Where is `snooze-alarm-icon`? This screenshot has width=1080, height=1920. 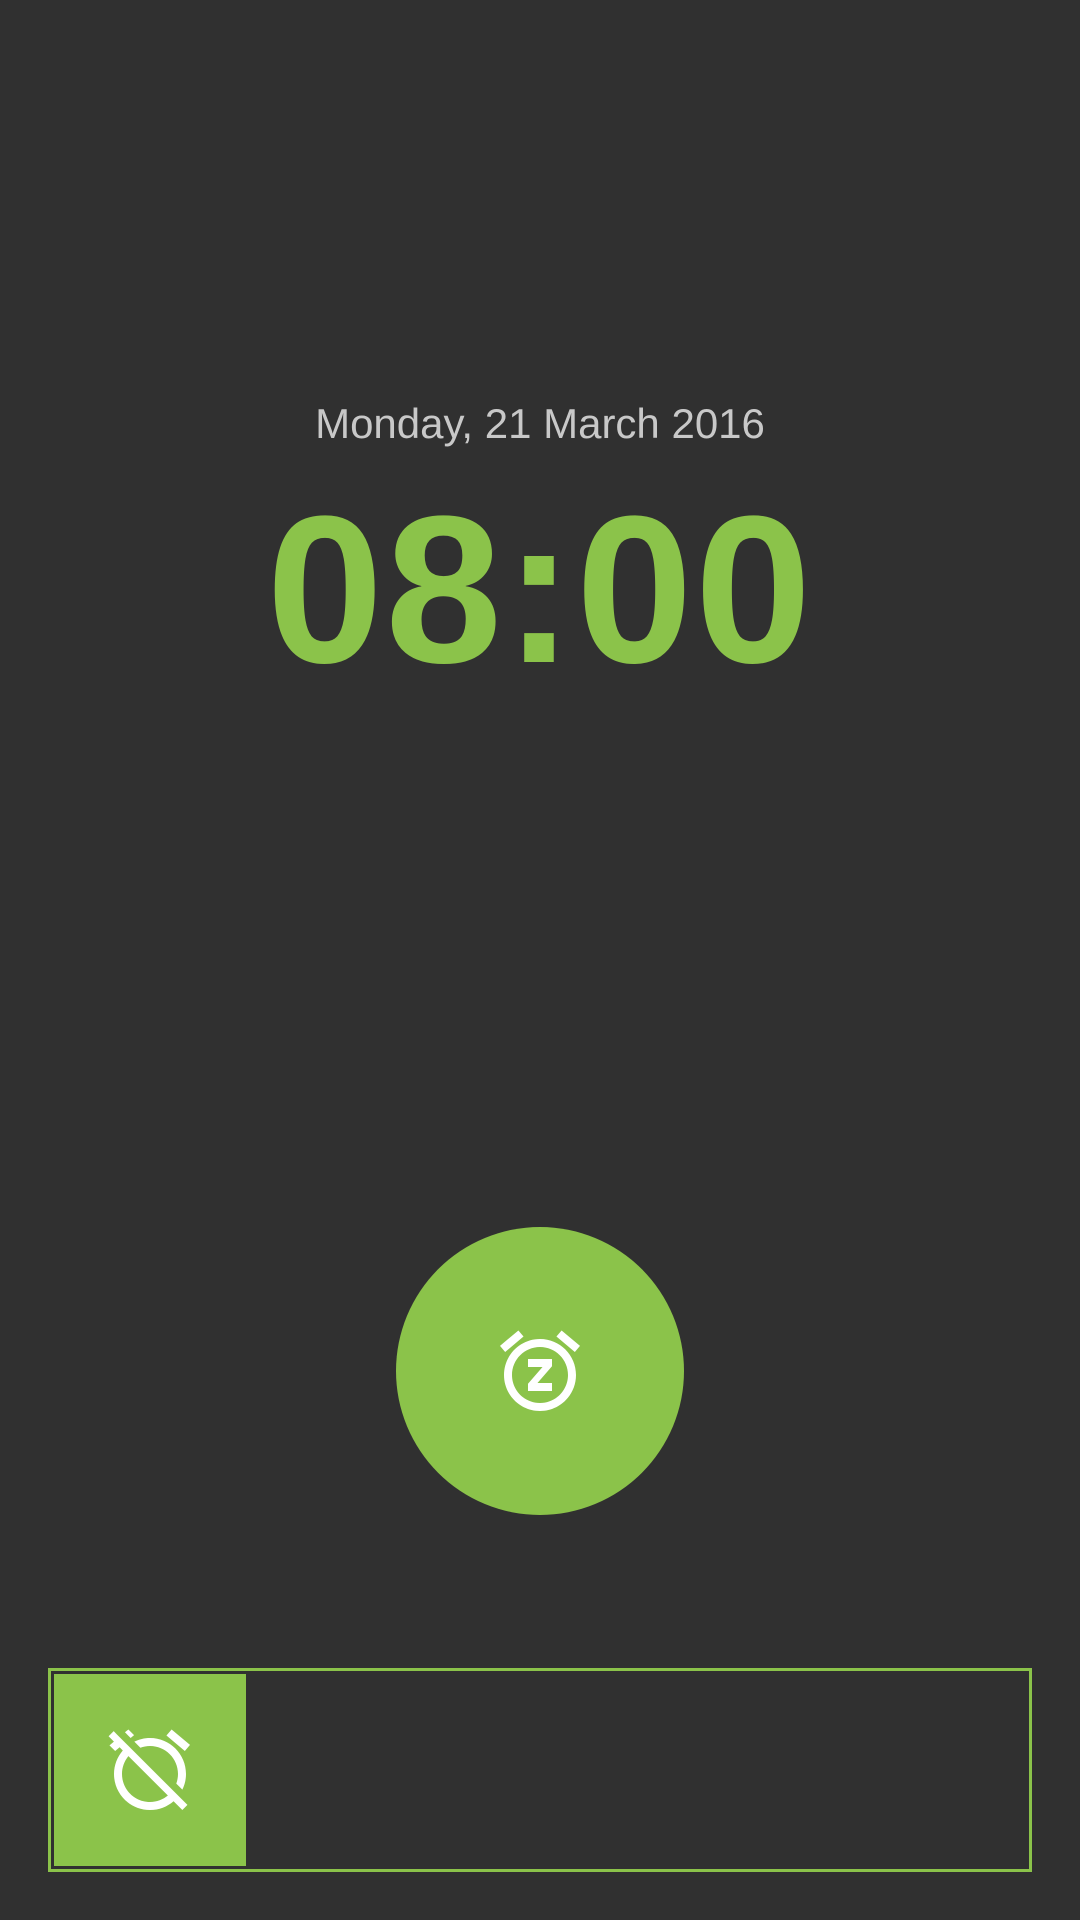 snooze-alarm-icon is located at coordinates (540, 1370).